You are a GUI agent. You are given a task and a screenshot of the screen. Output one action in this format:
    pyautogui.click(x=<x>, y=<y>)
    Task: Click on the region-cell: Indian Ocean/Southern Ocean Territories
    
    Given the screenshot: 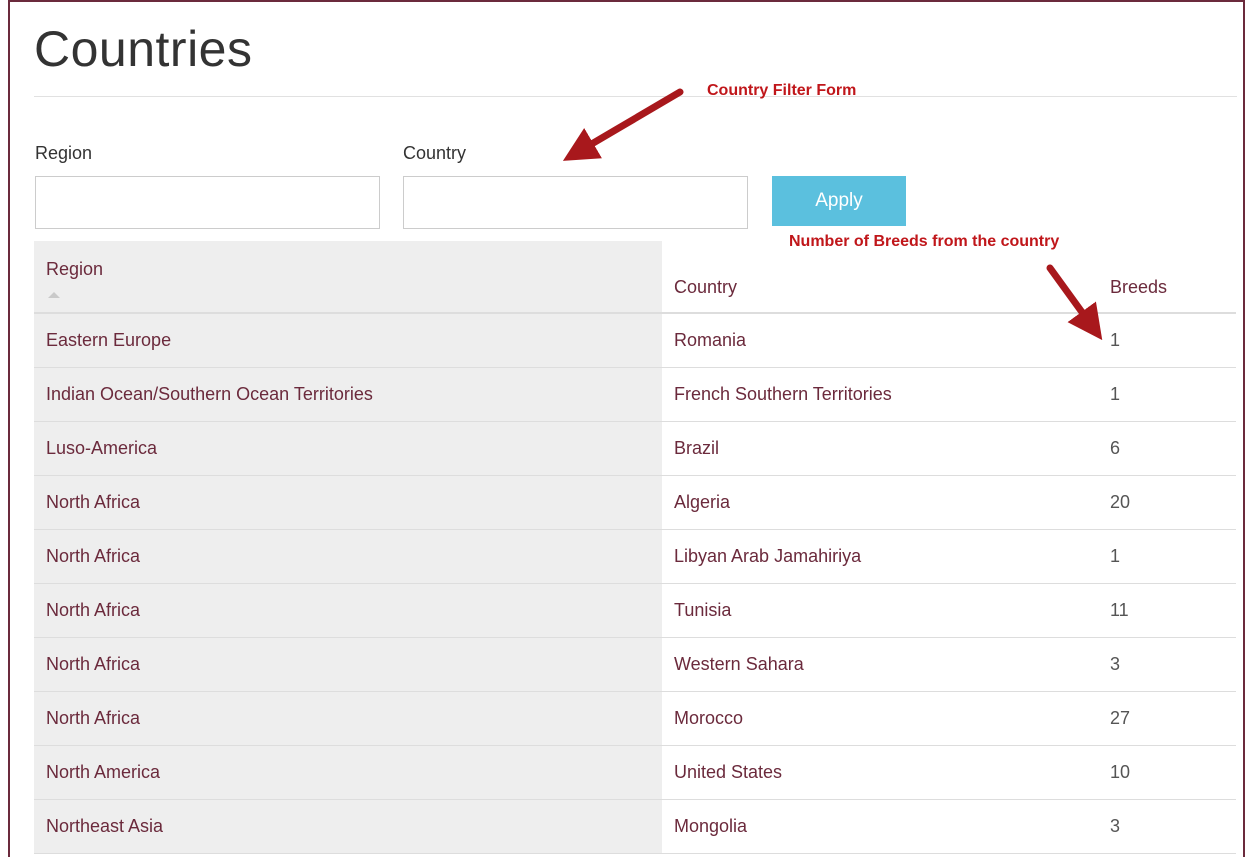 What is the action you would take?
    pyautogui.click(x=348, y=394)
    